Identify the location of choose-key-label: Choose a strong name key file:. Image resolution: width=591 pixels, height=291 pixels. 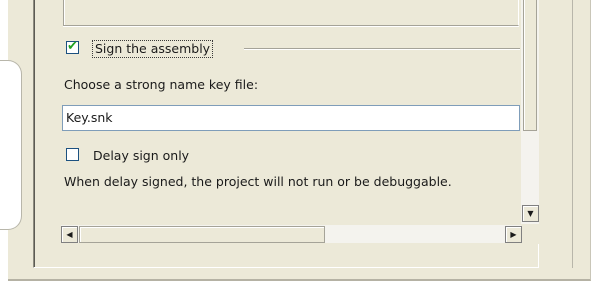
(161, 84).